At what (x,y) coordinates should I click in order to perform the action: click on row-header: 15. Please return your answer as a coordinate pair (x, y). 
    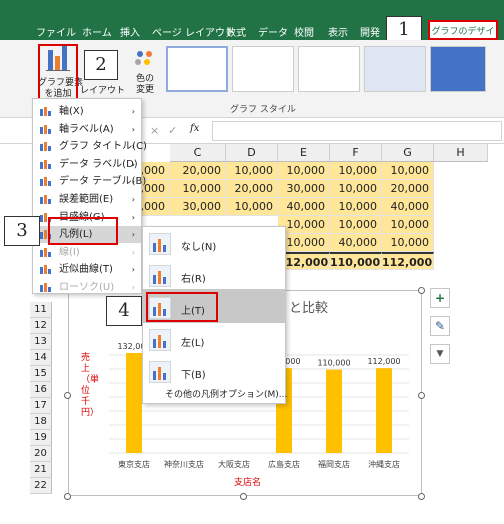
    Looking at the image, I should click on (41, 374).